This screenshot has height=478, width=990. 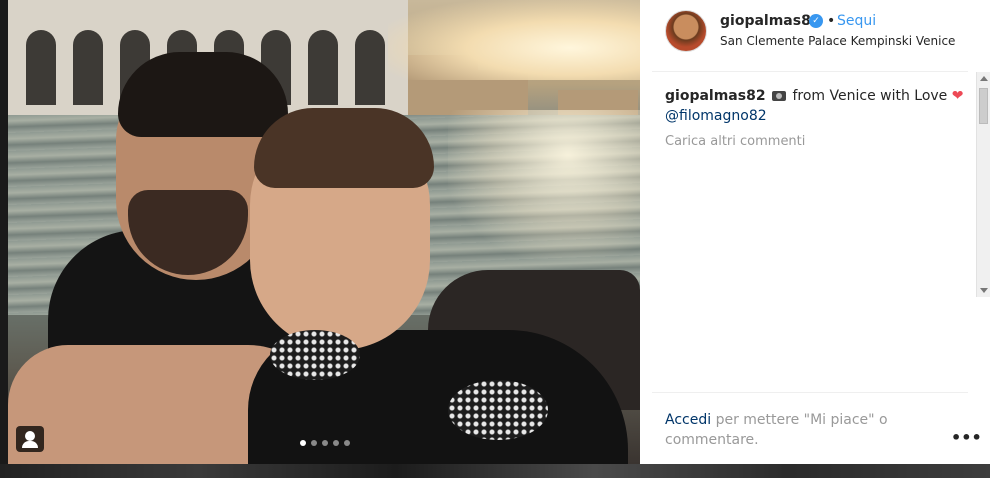 What do you see at coordinates (957, 96) in the screenshot?
I see `heart-icon: ❤` at bounding box center [957, 96].